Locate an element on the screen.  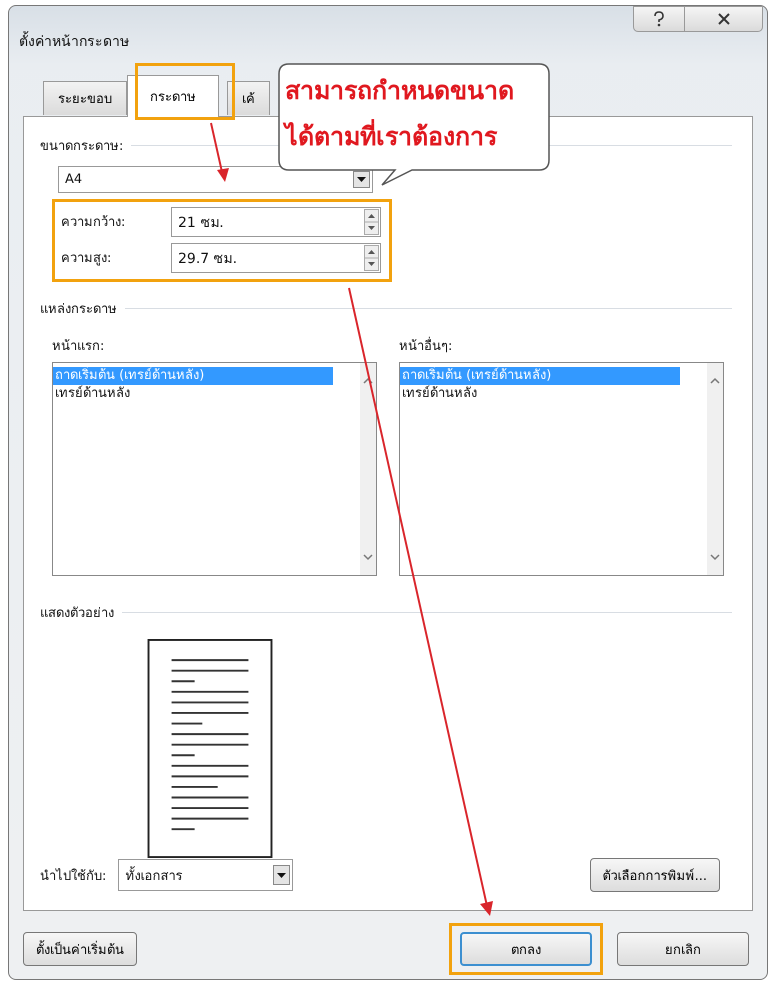
callout-text: สามารถกำหนดขนาด is located at coordinates (399, 91).